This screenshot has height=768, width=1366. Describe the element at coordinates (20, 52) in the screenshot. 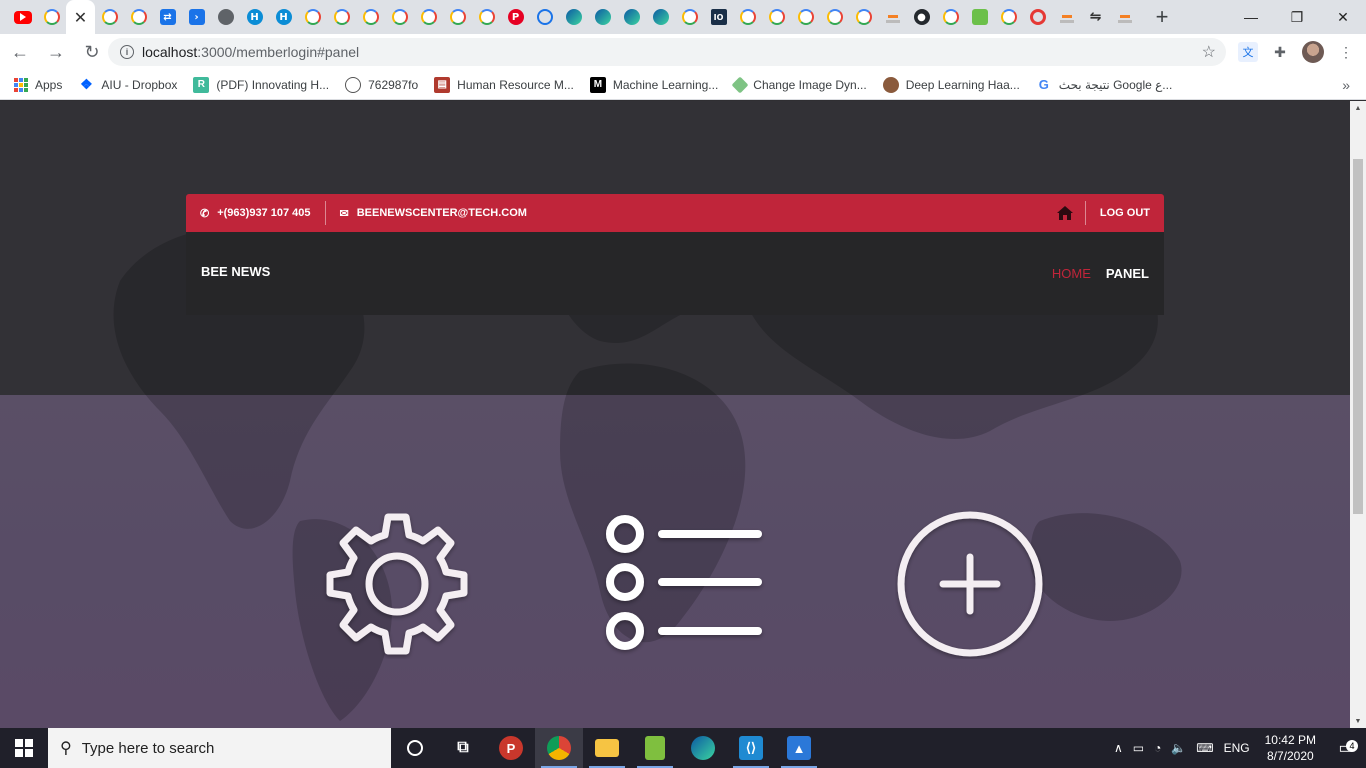

I see `back-button: ←` at that location.